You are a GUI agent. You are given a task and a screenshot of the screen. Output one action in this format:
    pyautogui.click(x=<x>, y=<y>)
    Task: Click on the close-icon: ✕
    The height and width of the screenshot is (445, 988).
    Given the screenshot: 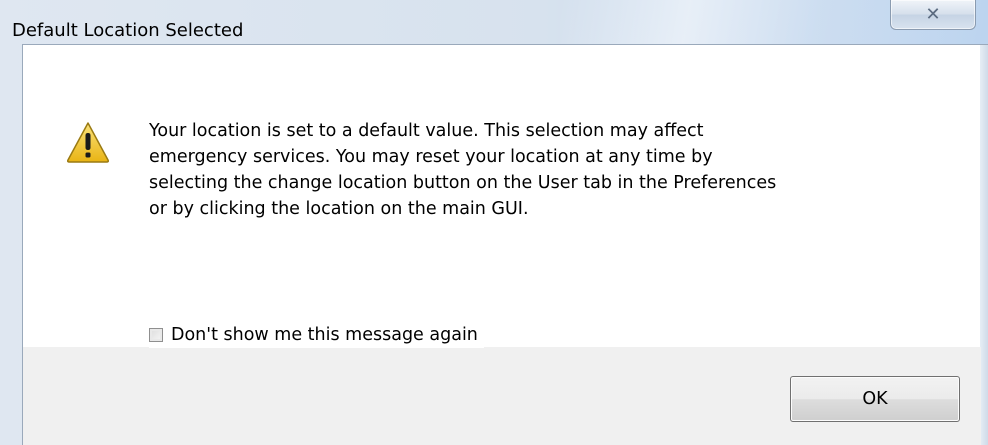 What is the action you would take?
    pyautogui.click(x=933, y=14)
    